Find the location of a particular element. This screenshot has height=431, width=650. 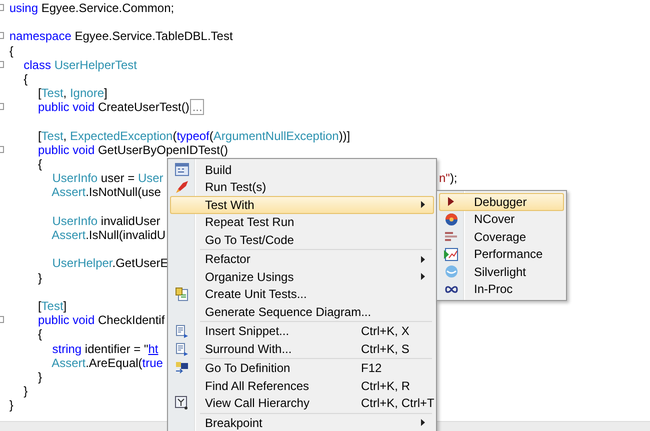

code-line: public void CheckIdentif is located at coordinates (101, 320).